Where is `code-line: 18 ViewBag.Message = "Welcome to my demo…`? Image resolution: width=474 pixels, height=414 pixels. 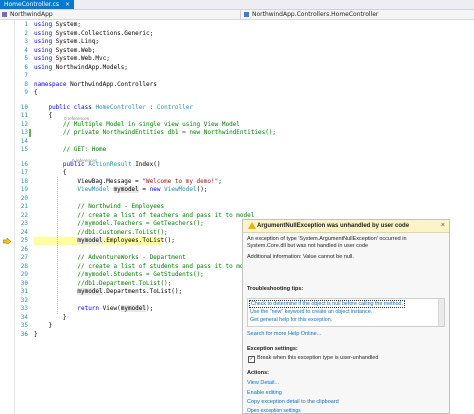
code-line: 18 ViewBag.Message = "Welcome to my demo… is located at coordinates (237, 182).